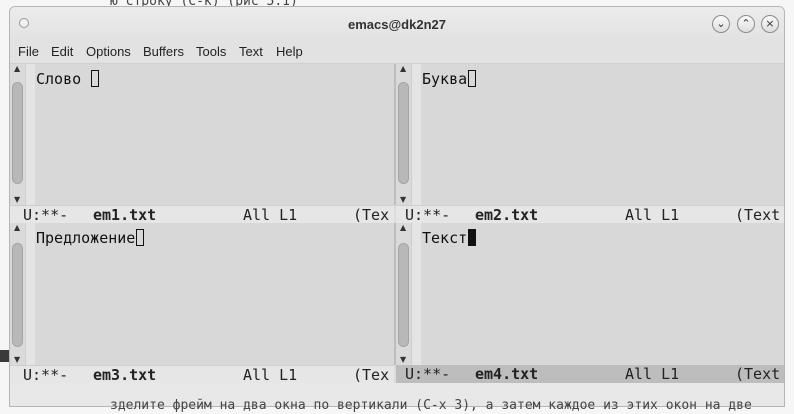 This screenshot has width=794, height=414. I want to click on scrollbar-1: ▲ ▼, so click(18, 134).